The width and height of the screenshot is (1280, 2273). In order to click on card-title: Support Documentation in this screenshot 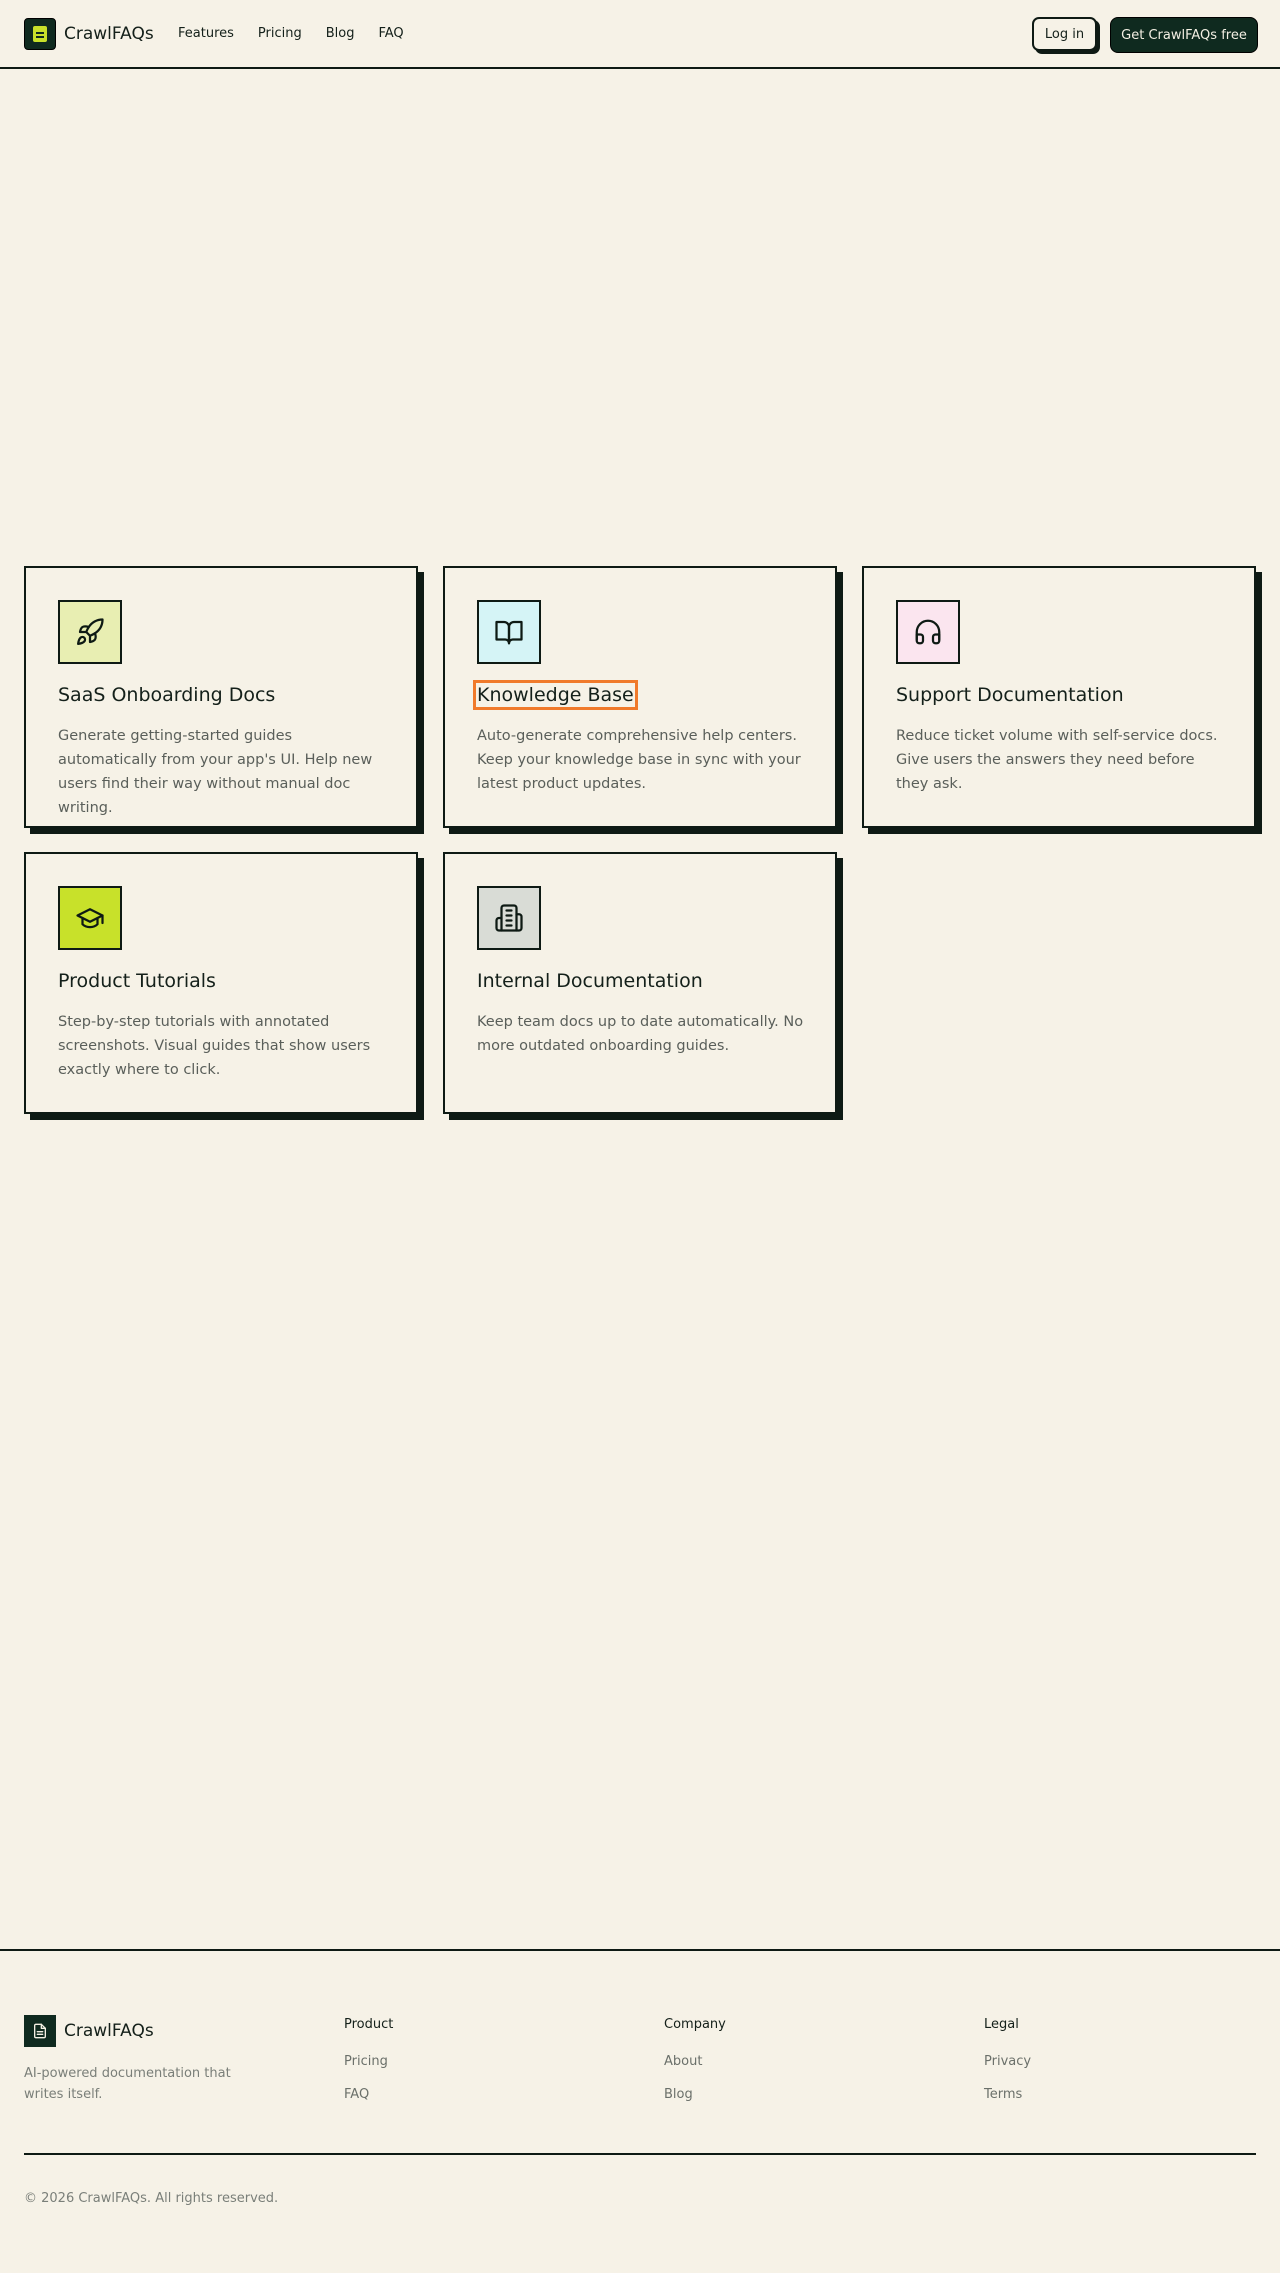, I will do `click(1010, 695)`.